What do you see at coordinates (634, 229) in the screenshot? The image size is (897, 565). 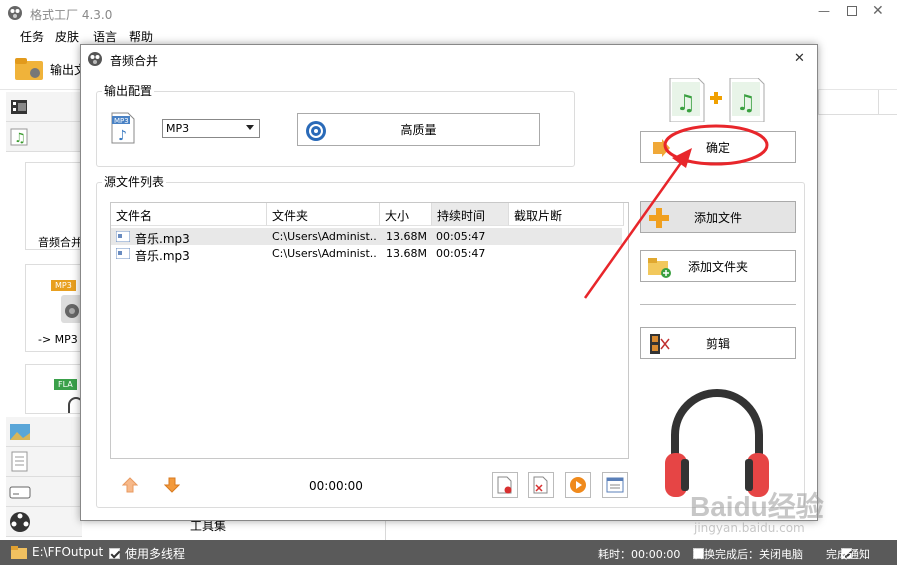 I see `annotation-arrow` at bounding box center [634, 229].